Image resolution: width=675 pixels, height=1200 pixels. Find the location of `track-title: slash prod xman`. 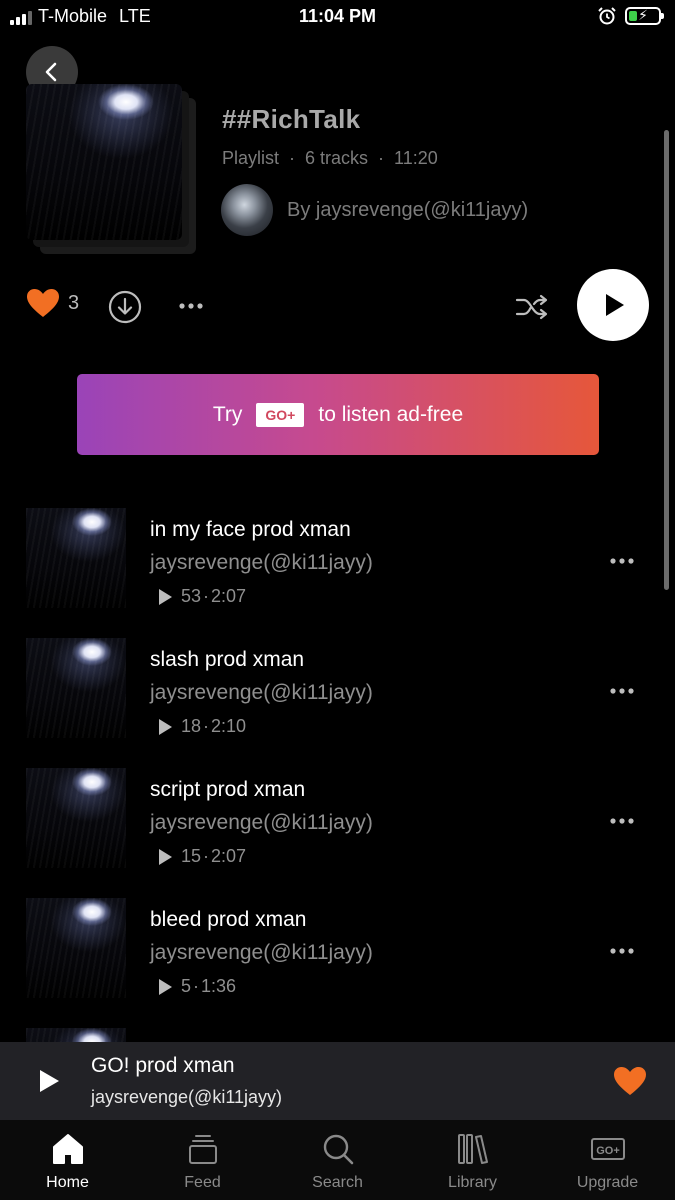

track-title: slash prod xman is located at coordinates (227, 659).